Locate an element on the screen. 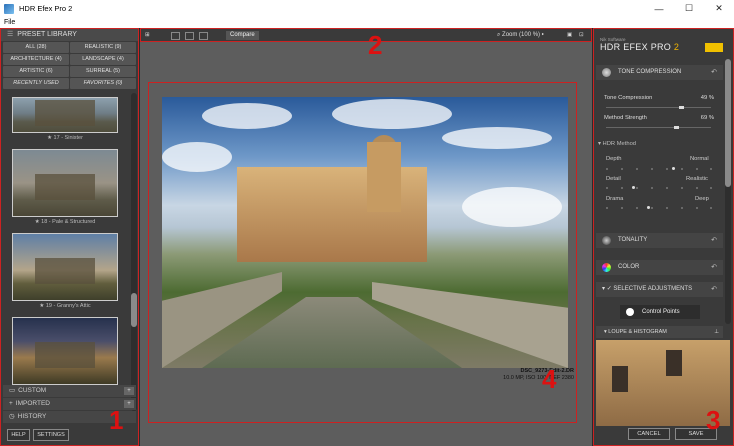  detail-realistic-slider is located at coordinates (659, 189).